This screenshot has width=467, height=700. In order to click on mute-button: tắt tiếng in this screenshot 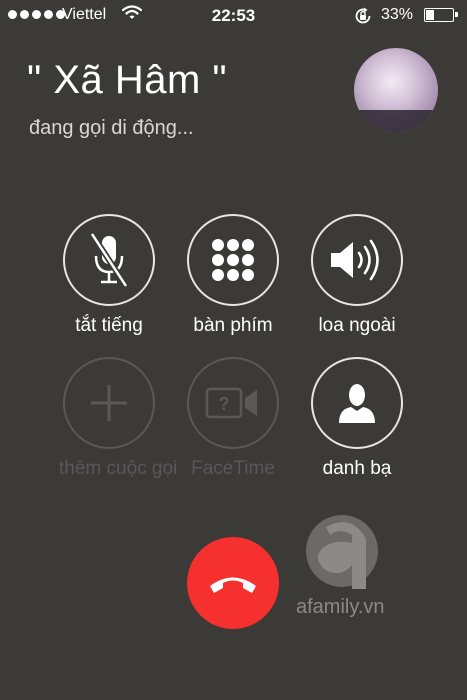, I will do `click(109, 275)`.